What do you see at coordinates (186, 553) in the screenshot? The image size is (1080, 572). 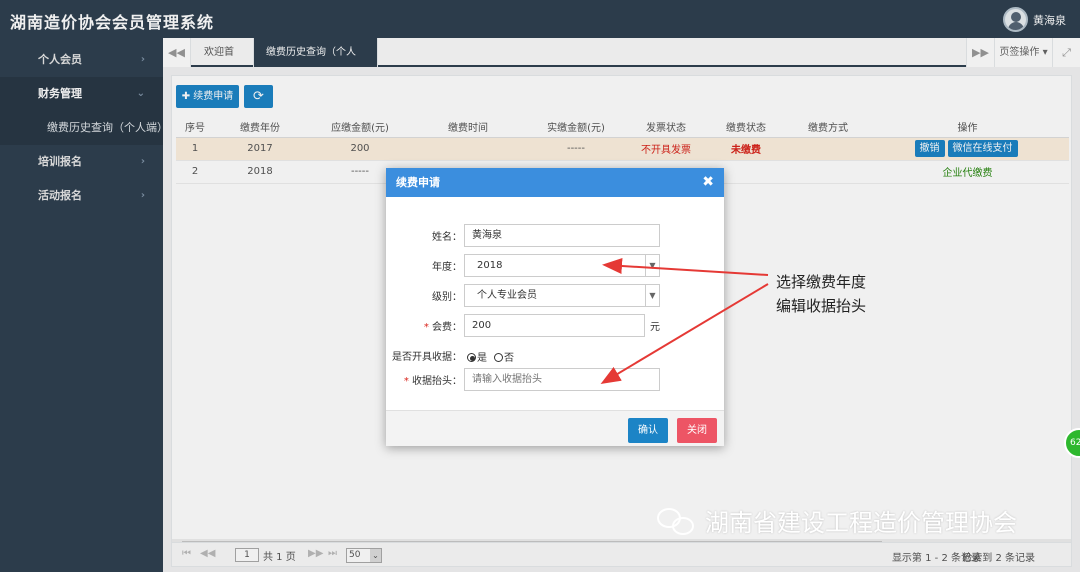 I see `first-page-icon: ⏮` at bounding box center [186, 553].